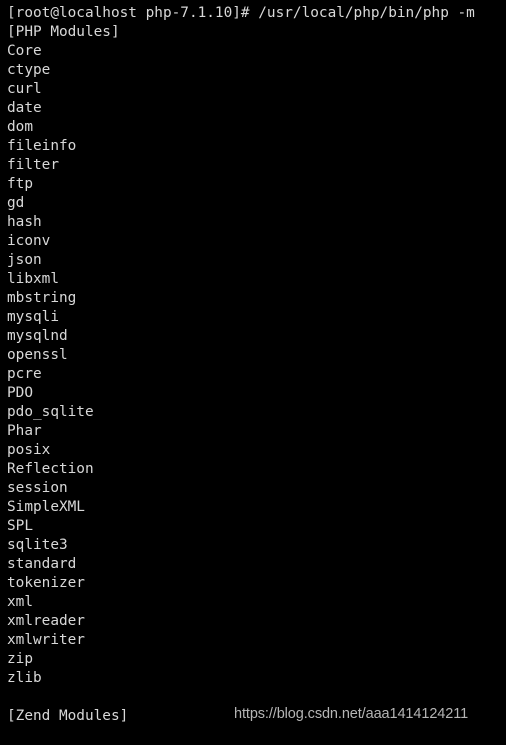 This screenshot has width=506, height=745. Describe the element at coordinates (33, 165) in the screenshot. I see `terminal-line: filter` at that location.